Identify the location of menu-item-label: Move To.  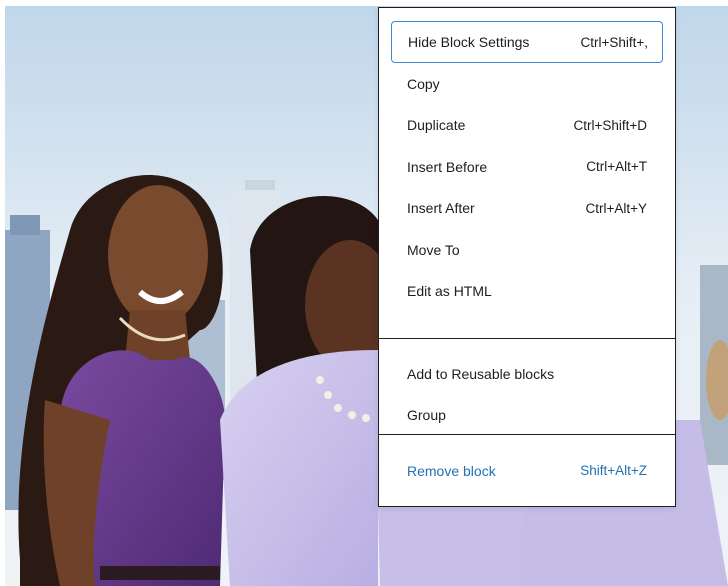
(433, 249).